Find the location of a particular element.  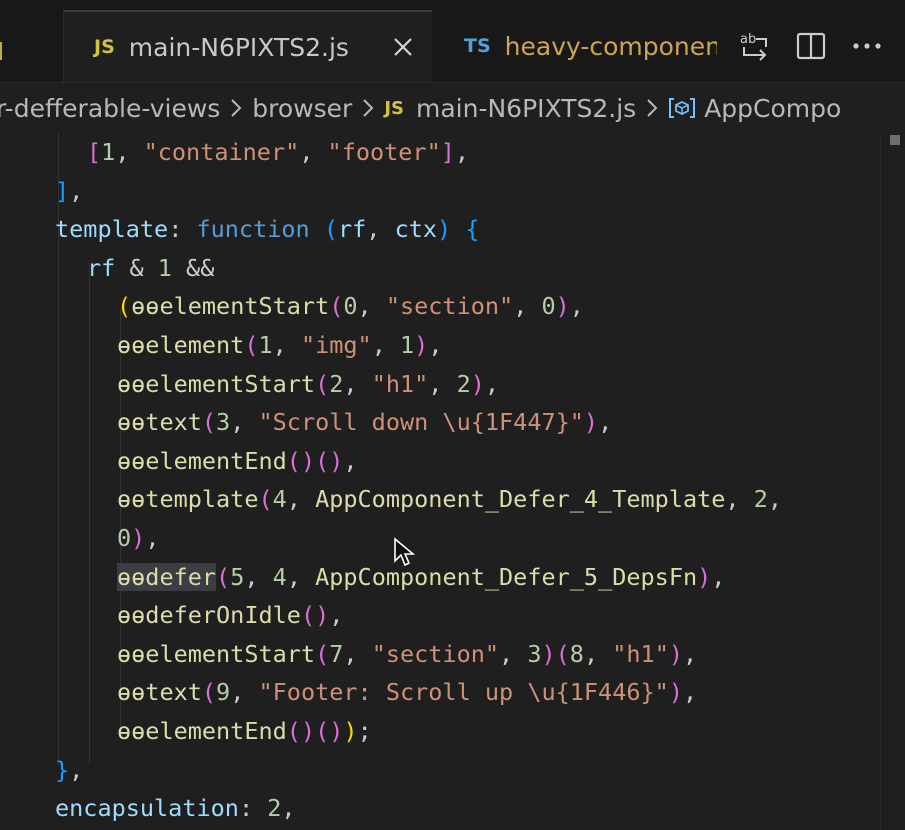

code-token: "footer" is located at coordinates (384, 152).